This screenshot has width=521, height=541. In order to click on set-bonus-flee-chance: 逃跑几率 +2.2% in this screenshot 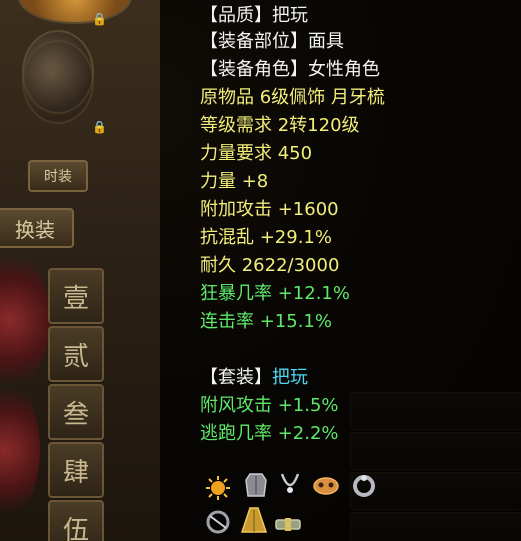, I will do `click(269, 433)`.